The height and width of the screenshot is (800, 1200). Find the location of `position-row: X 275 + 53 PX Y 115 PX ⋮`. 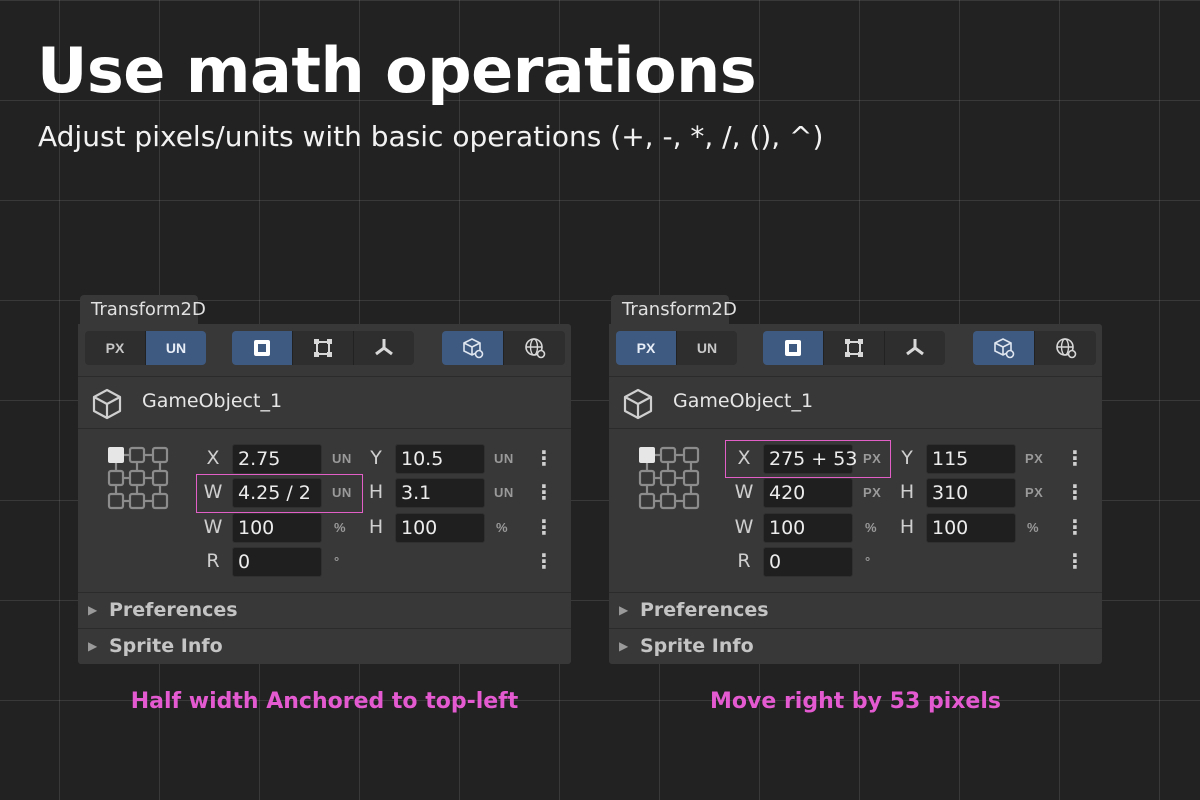

position-row: X 275 + 53 PX Y 115 PX ⋮ is located at coordinates (855, 459).